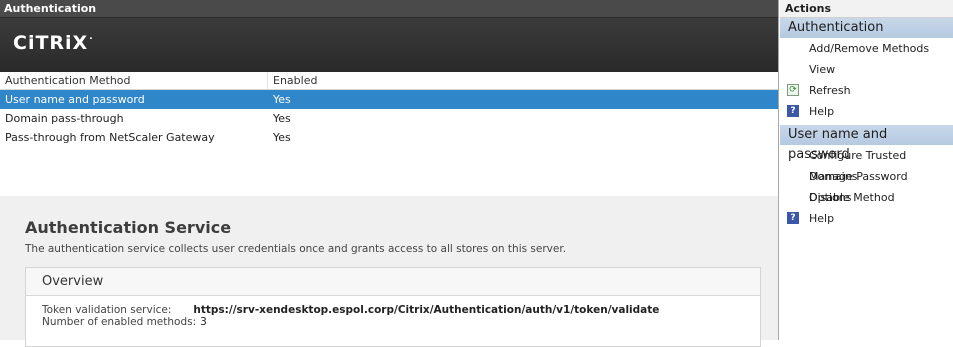  I want to click on actions-section-user-password: User name and password, so click(866, 143).